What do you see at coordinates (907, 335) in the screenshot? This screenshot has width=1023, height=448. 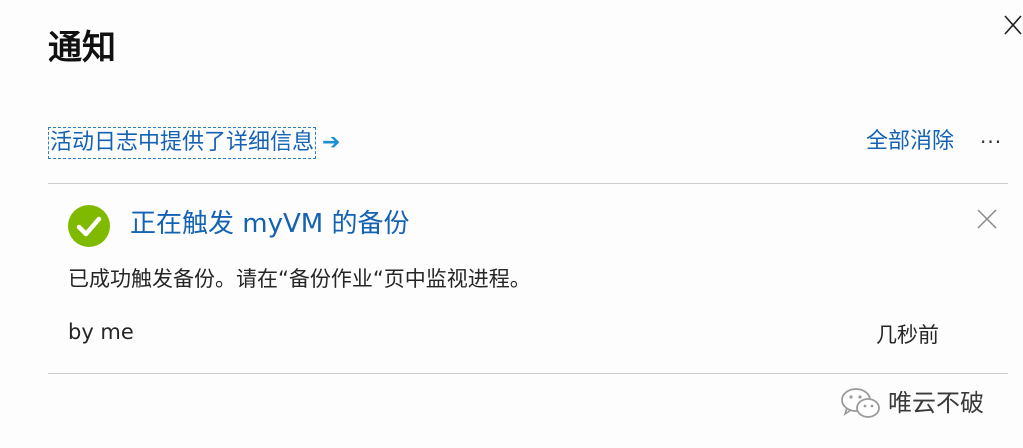 I see `notification-timestamp: 几秒前` at bounding box center [907, 335].